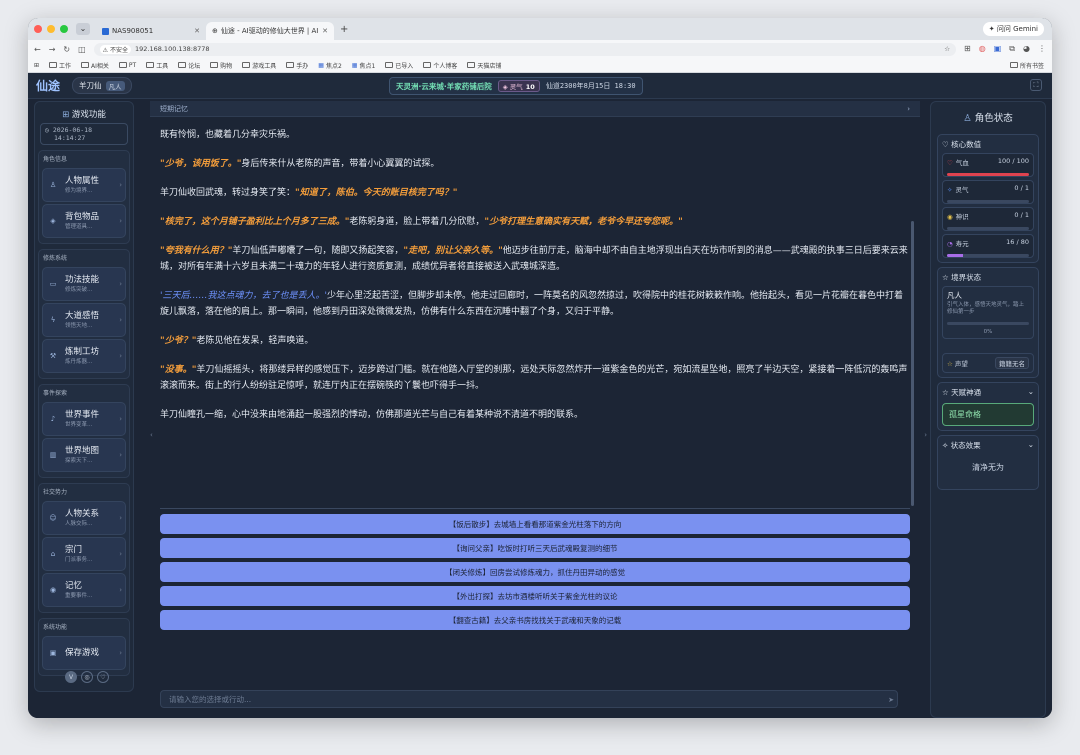 The width and height of the screenshot is (1080, 755). I want to click on dialogue-text: "少爷打理生意确实有天赋，老爷今早还夸您呢。", so click(583, 222).